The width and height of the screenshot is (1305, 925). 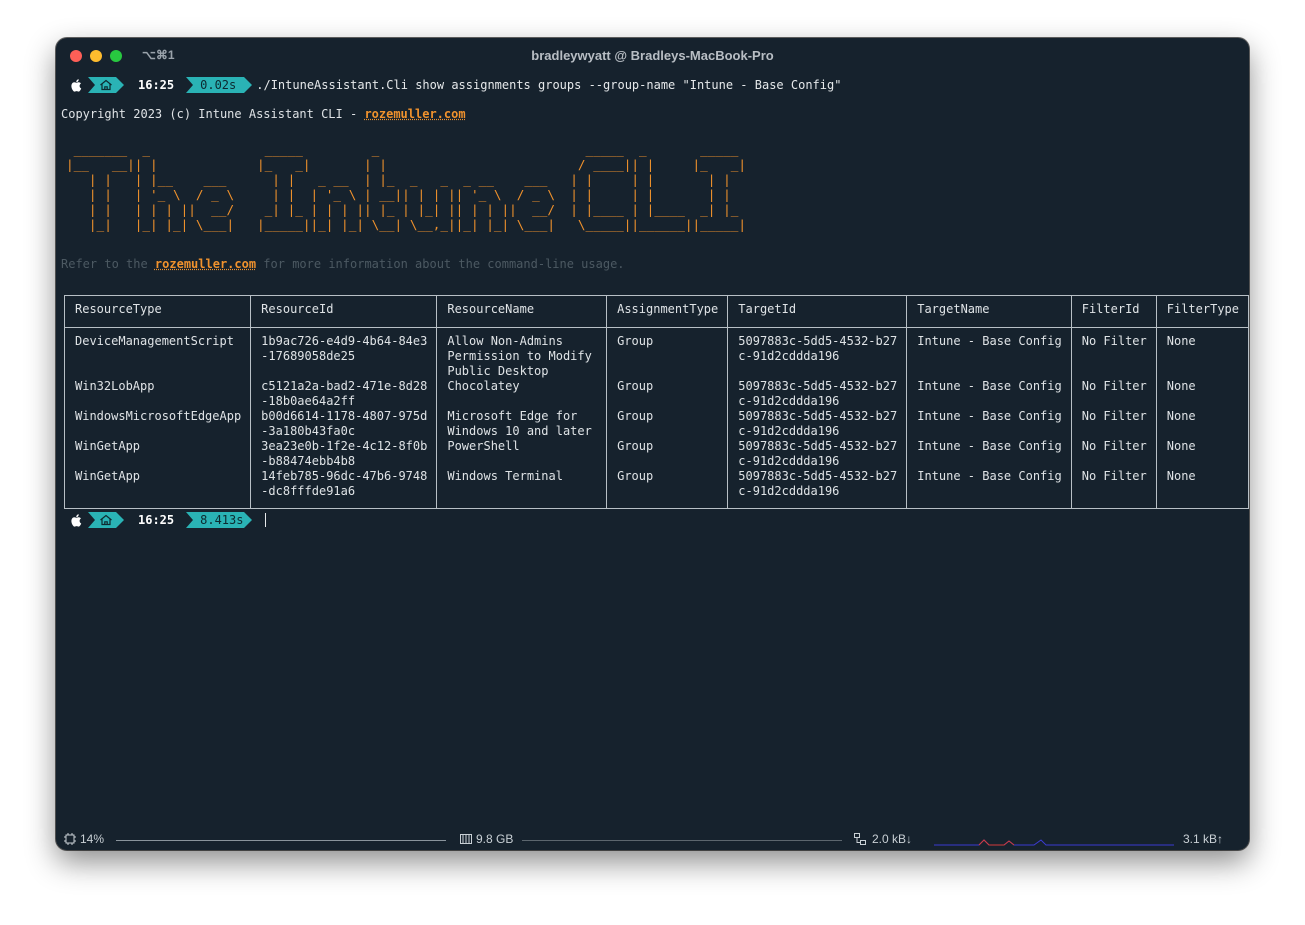 I want to click on network-indicator: 2.0 kB↓, so click(x=883, y=839).